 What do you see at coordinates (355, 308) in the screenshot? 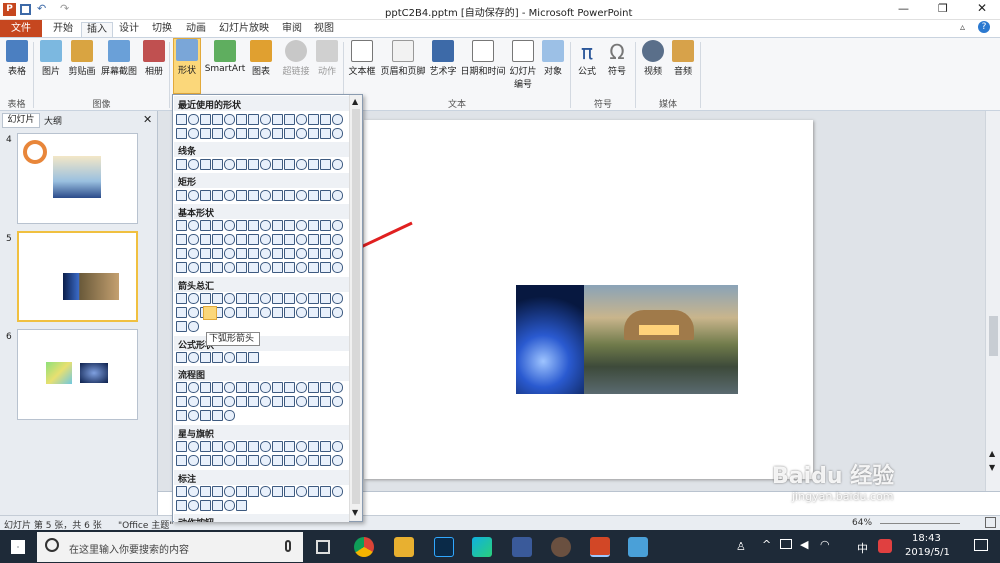
I see `gallery-scrollbar: ▲ ▼` at bounding box center [355, 308].